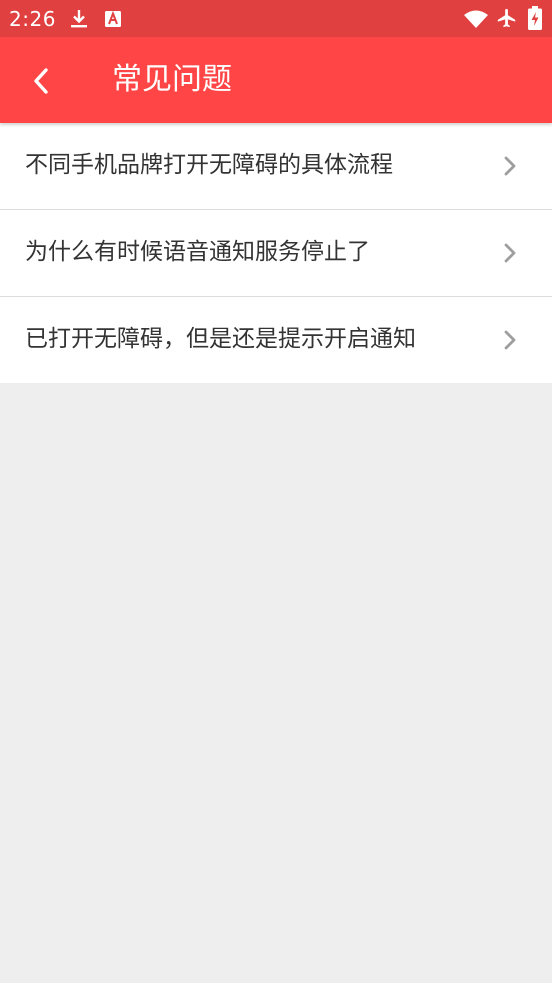  I want to click on faq-item-accessibility-steps: 不同手机品牌打开无障碍的具体流程, so click(276, 166).